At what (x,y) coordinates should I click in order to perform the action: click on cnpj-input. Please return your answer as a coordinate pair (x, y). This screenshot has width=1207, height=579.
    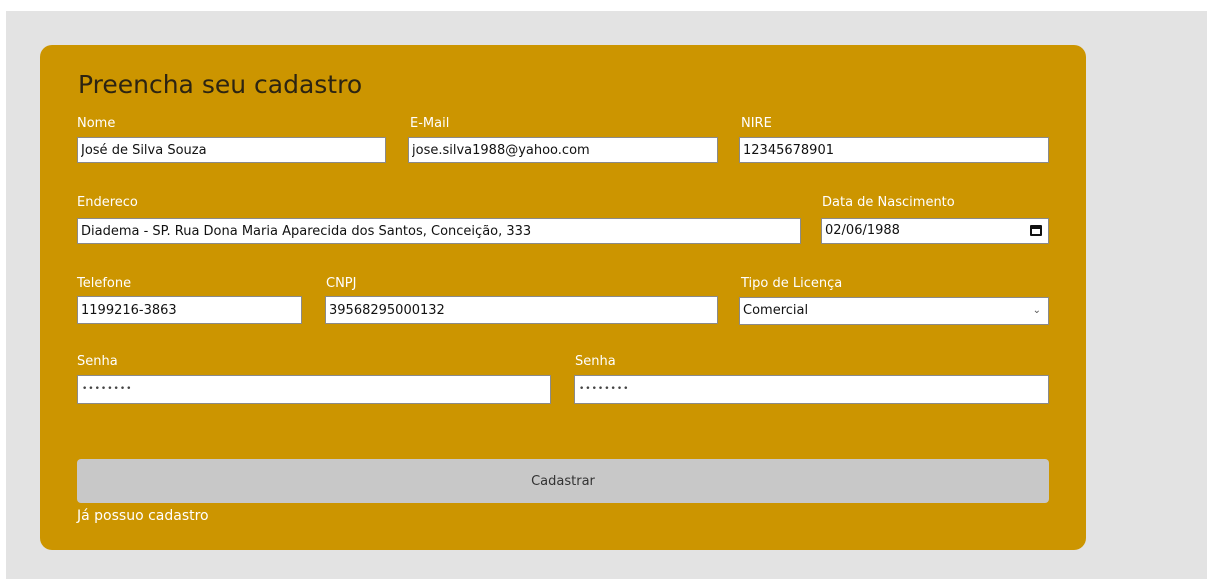
    Looking at the image, I should click on (521, 310).